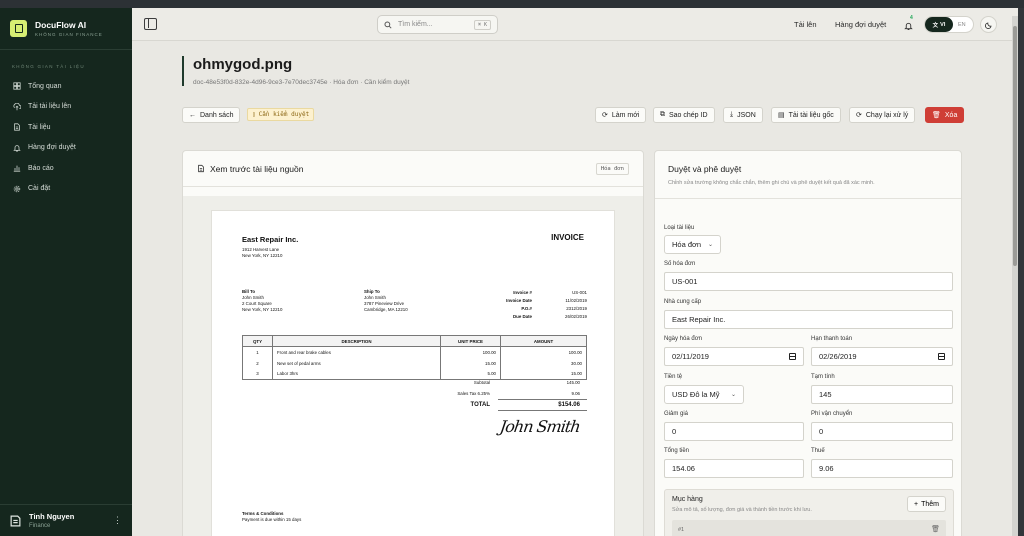  I want to click on shipping-label: Phí vận chuyển, so click(832, 414).